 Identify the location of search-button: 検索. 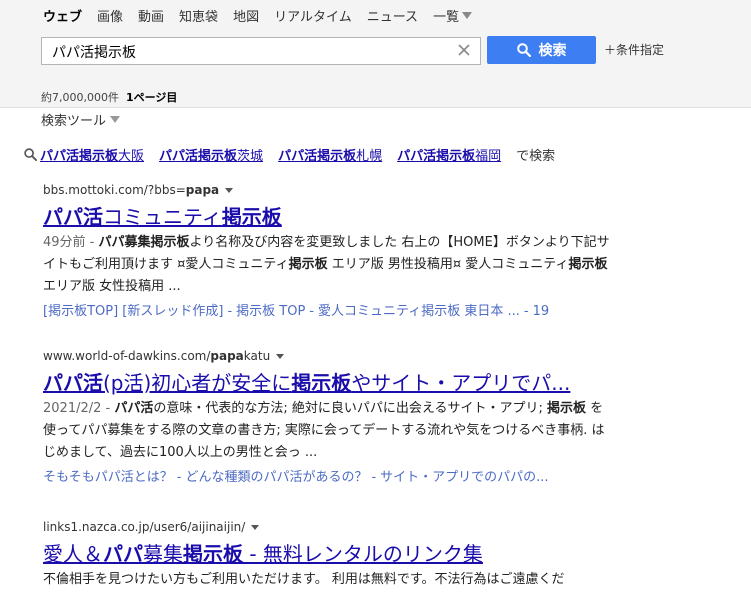
(541, 50).